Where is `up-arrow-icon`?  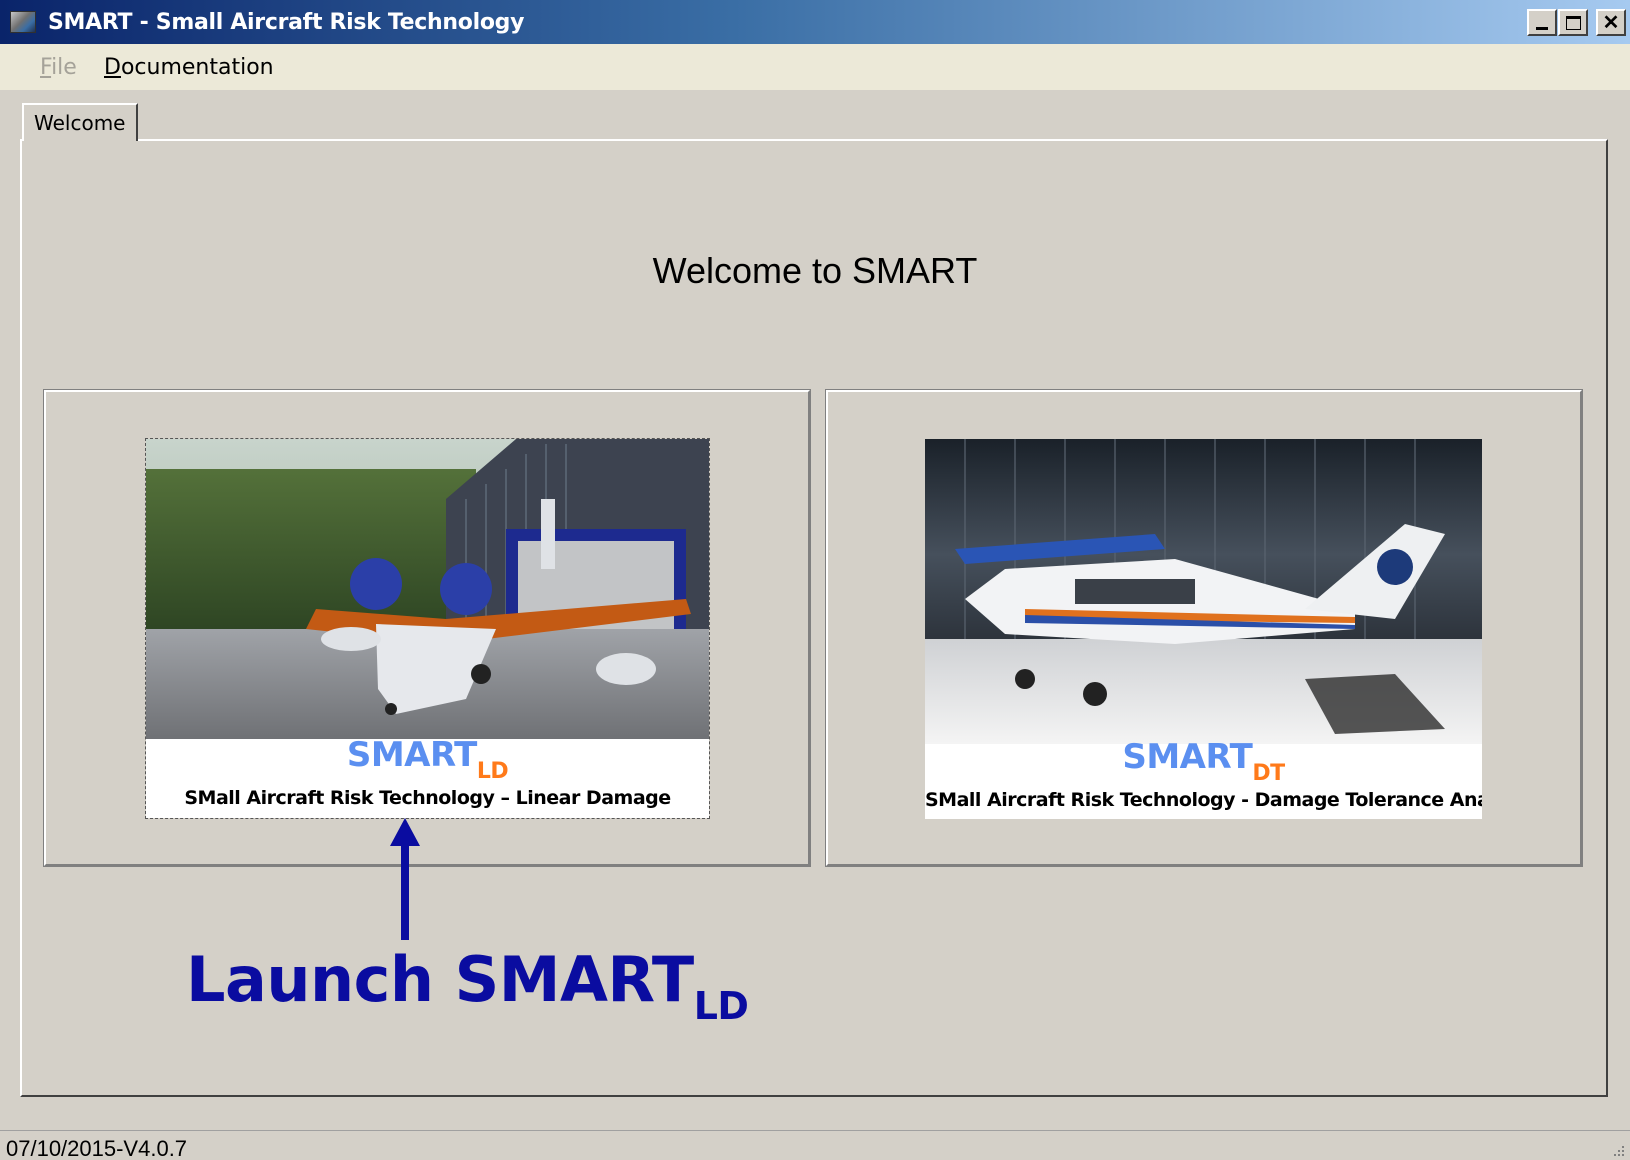
up-arrow-icon is located at coordinates (405, 879).